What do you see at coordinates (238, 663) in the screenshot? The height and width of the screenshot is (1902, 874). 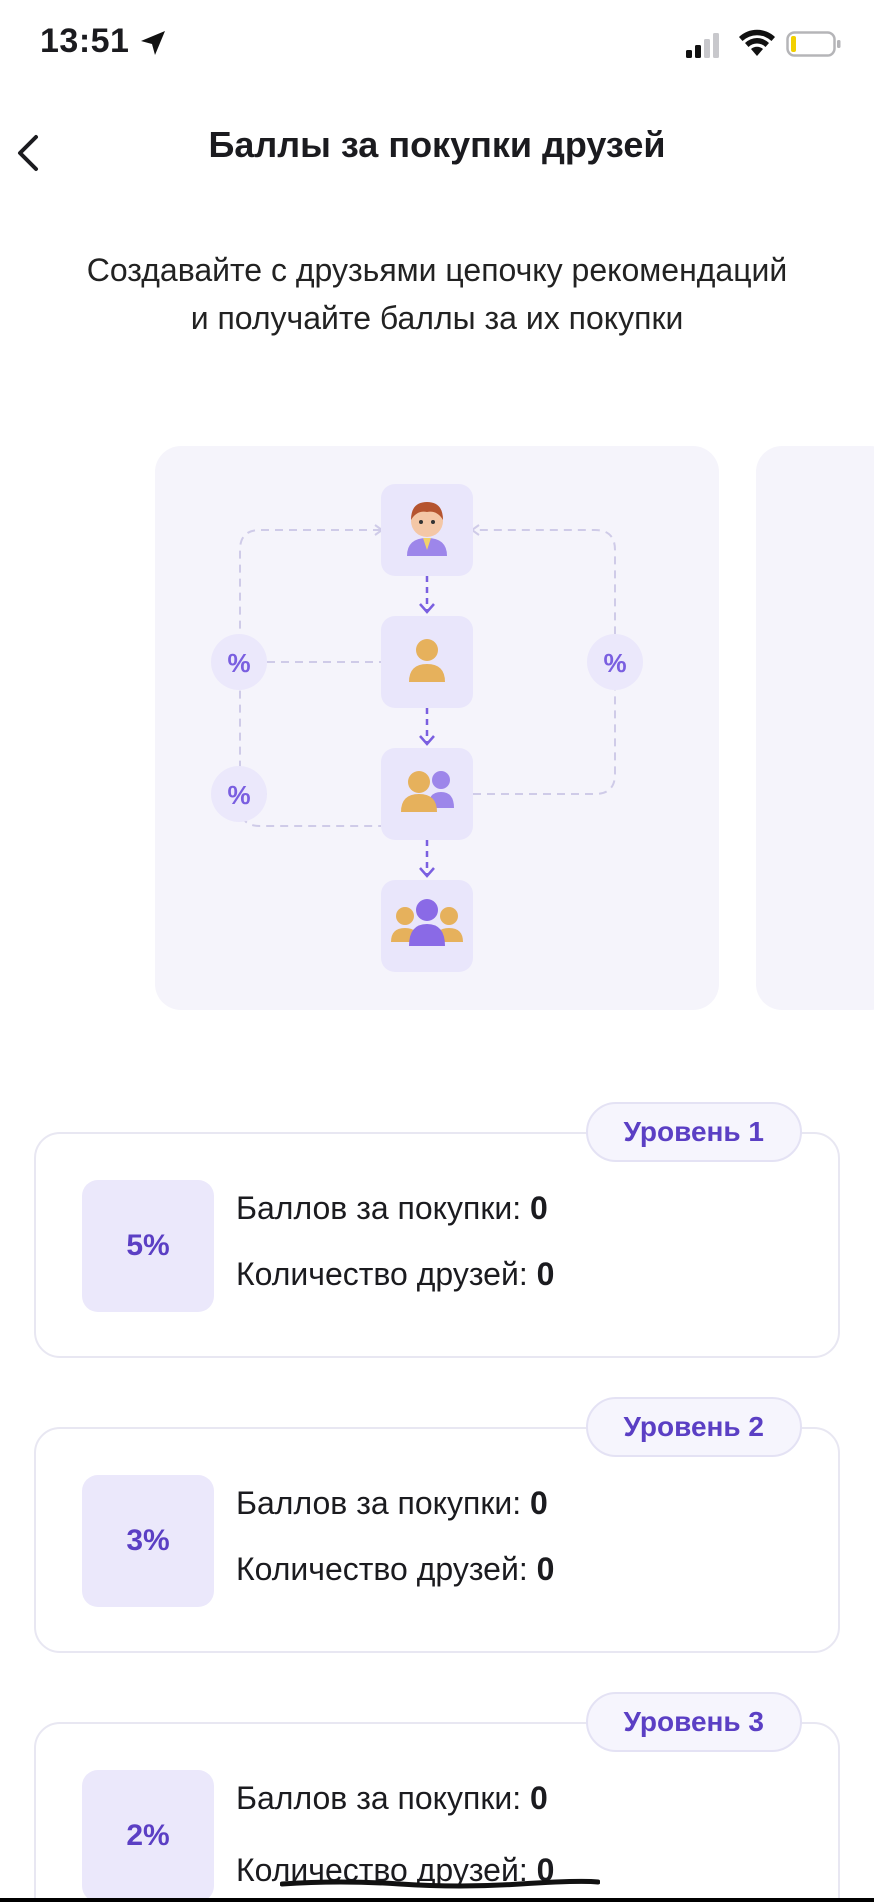 I see `percent-label-left-top: %` at bounding box center [238, 663].